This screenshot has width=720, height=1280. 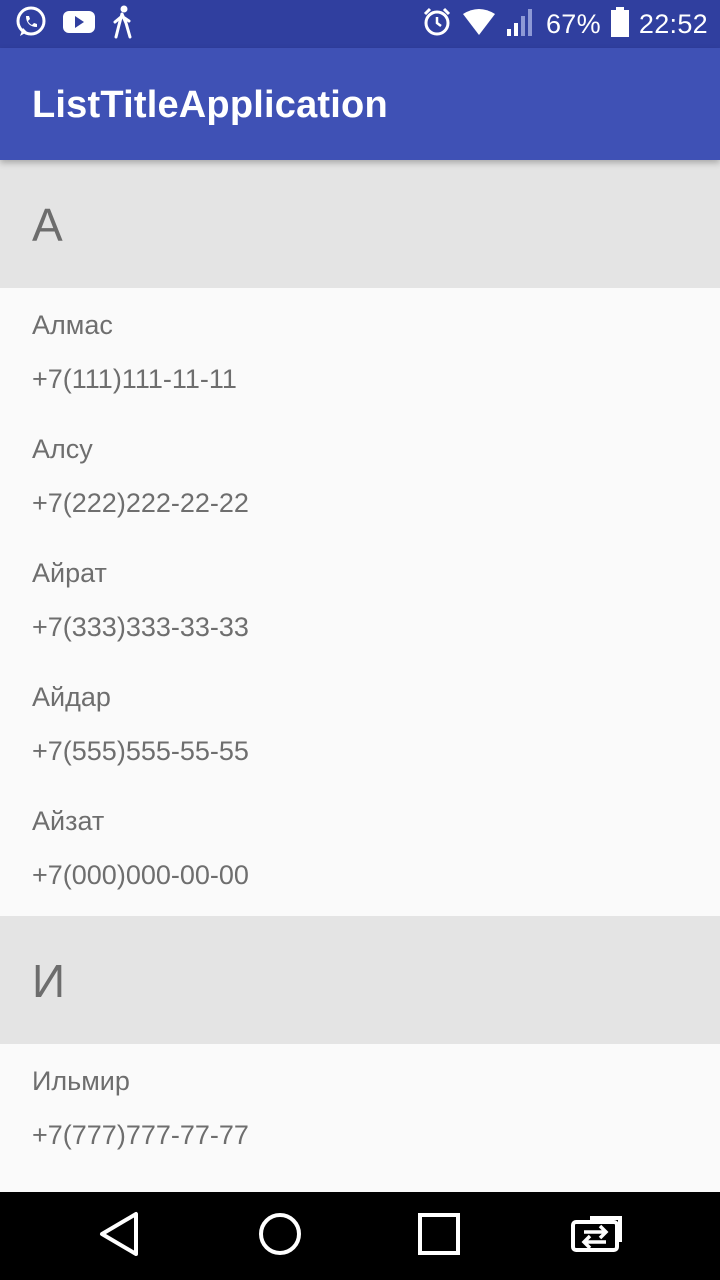 I want to click on contact-phone: +7(777)777-77-77, so click(x=140, y=1135).